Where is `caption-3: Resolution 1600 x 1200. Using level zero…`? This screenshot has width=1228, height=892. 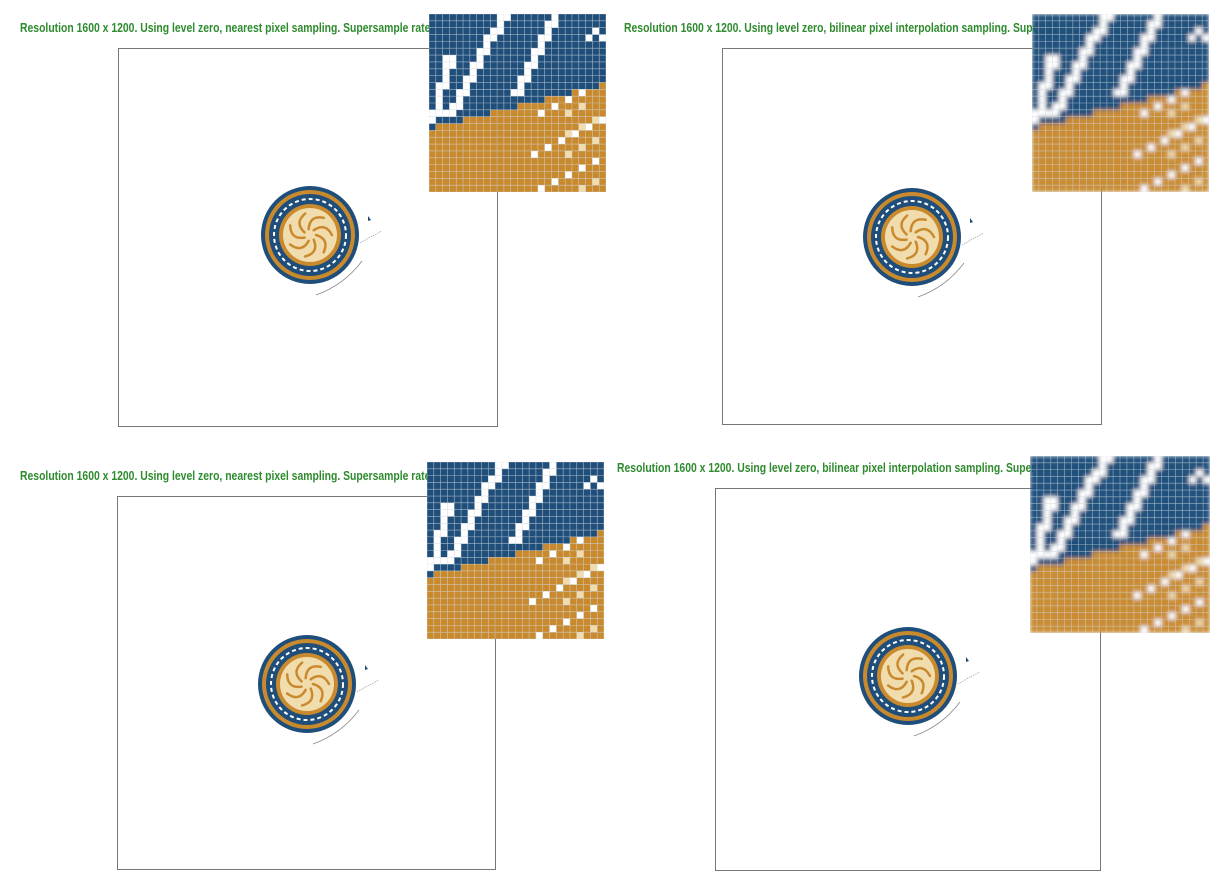
caption-3: Resolution 1600 x 1200. Using level zero… is located at coordinates (257, 475).